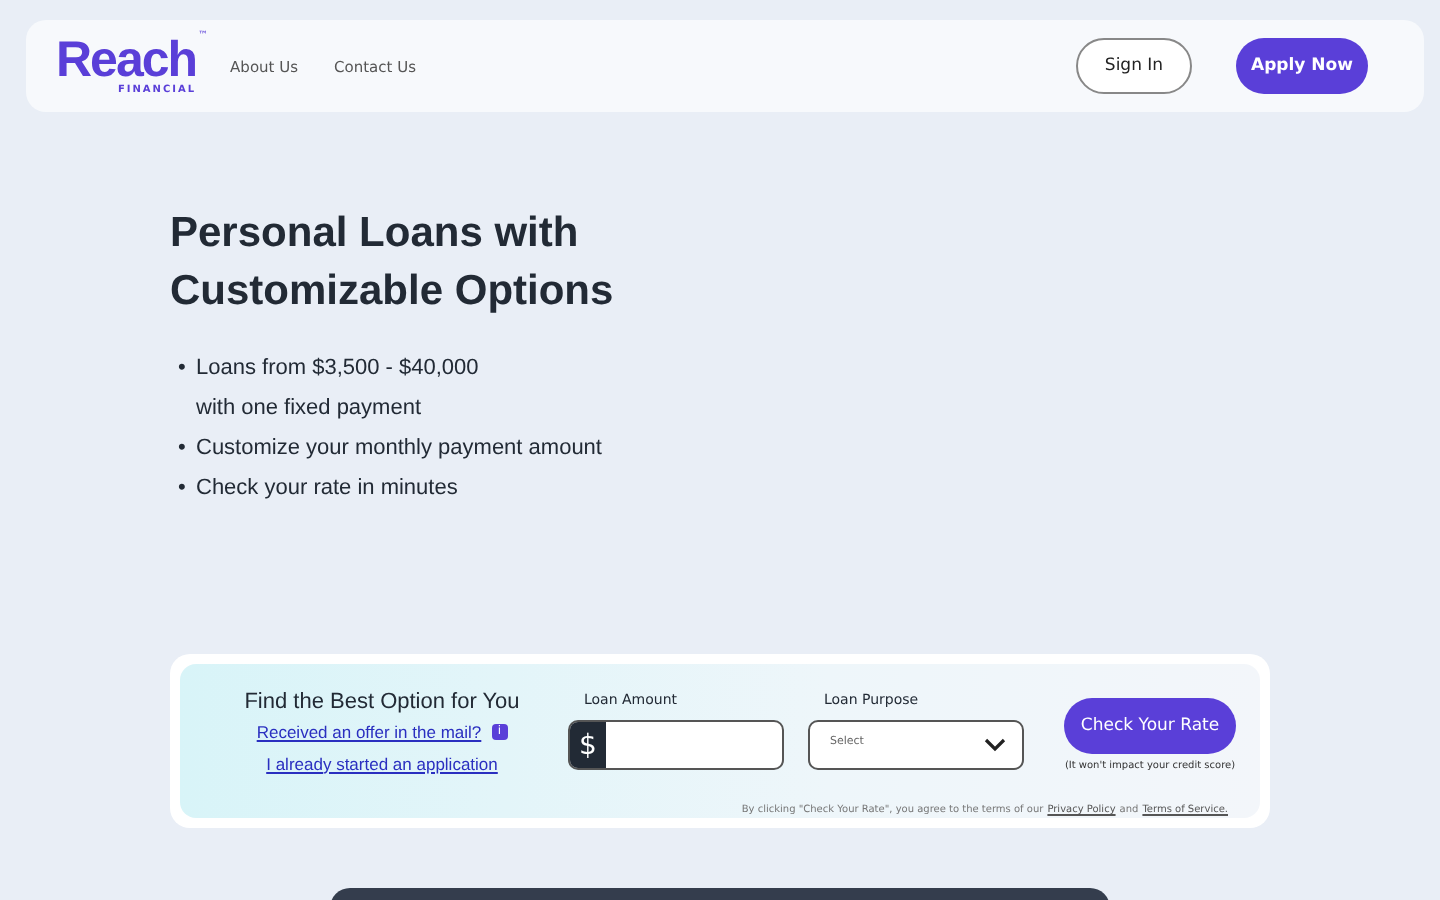 This screenshot has height=900, width=1440. I want to click on apply-now-button: Apply Now, so click(1302, 66).